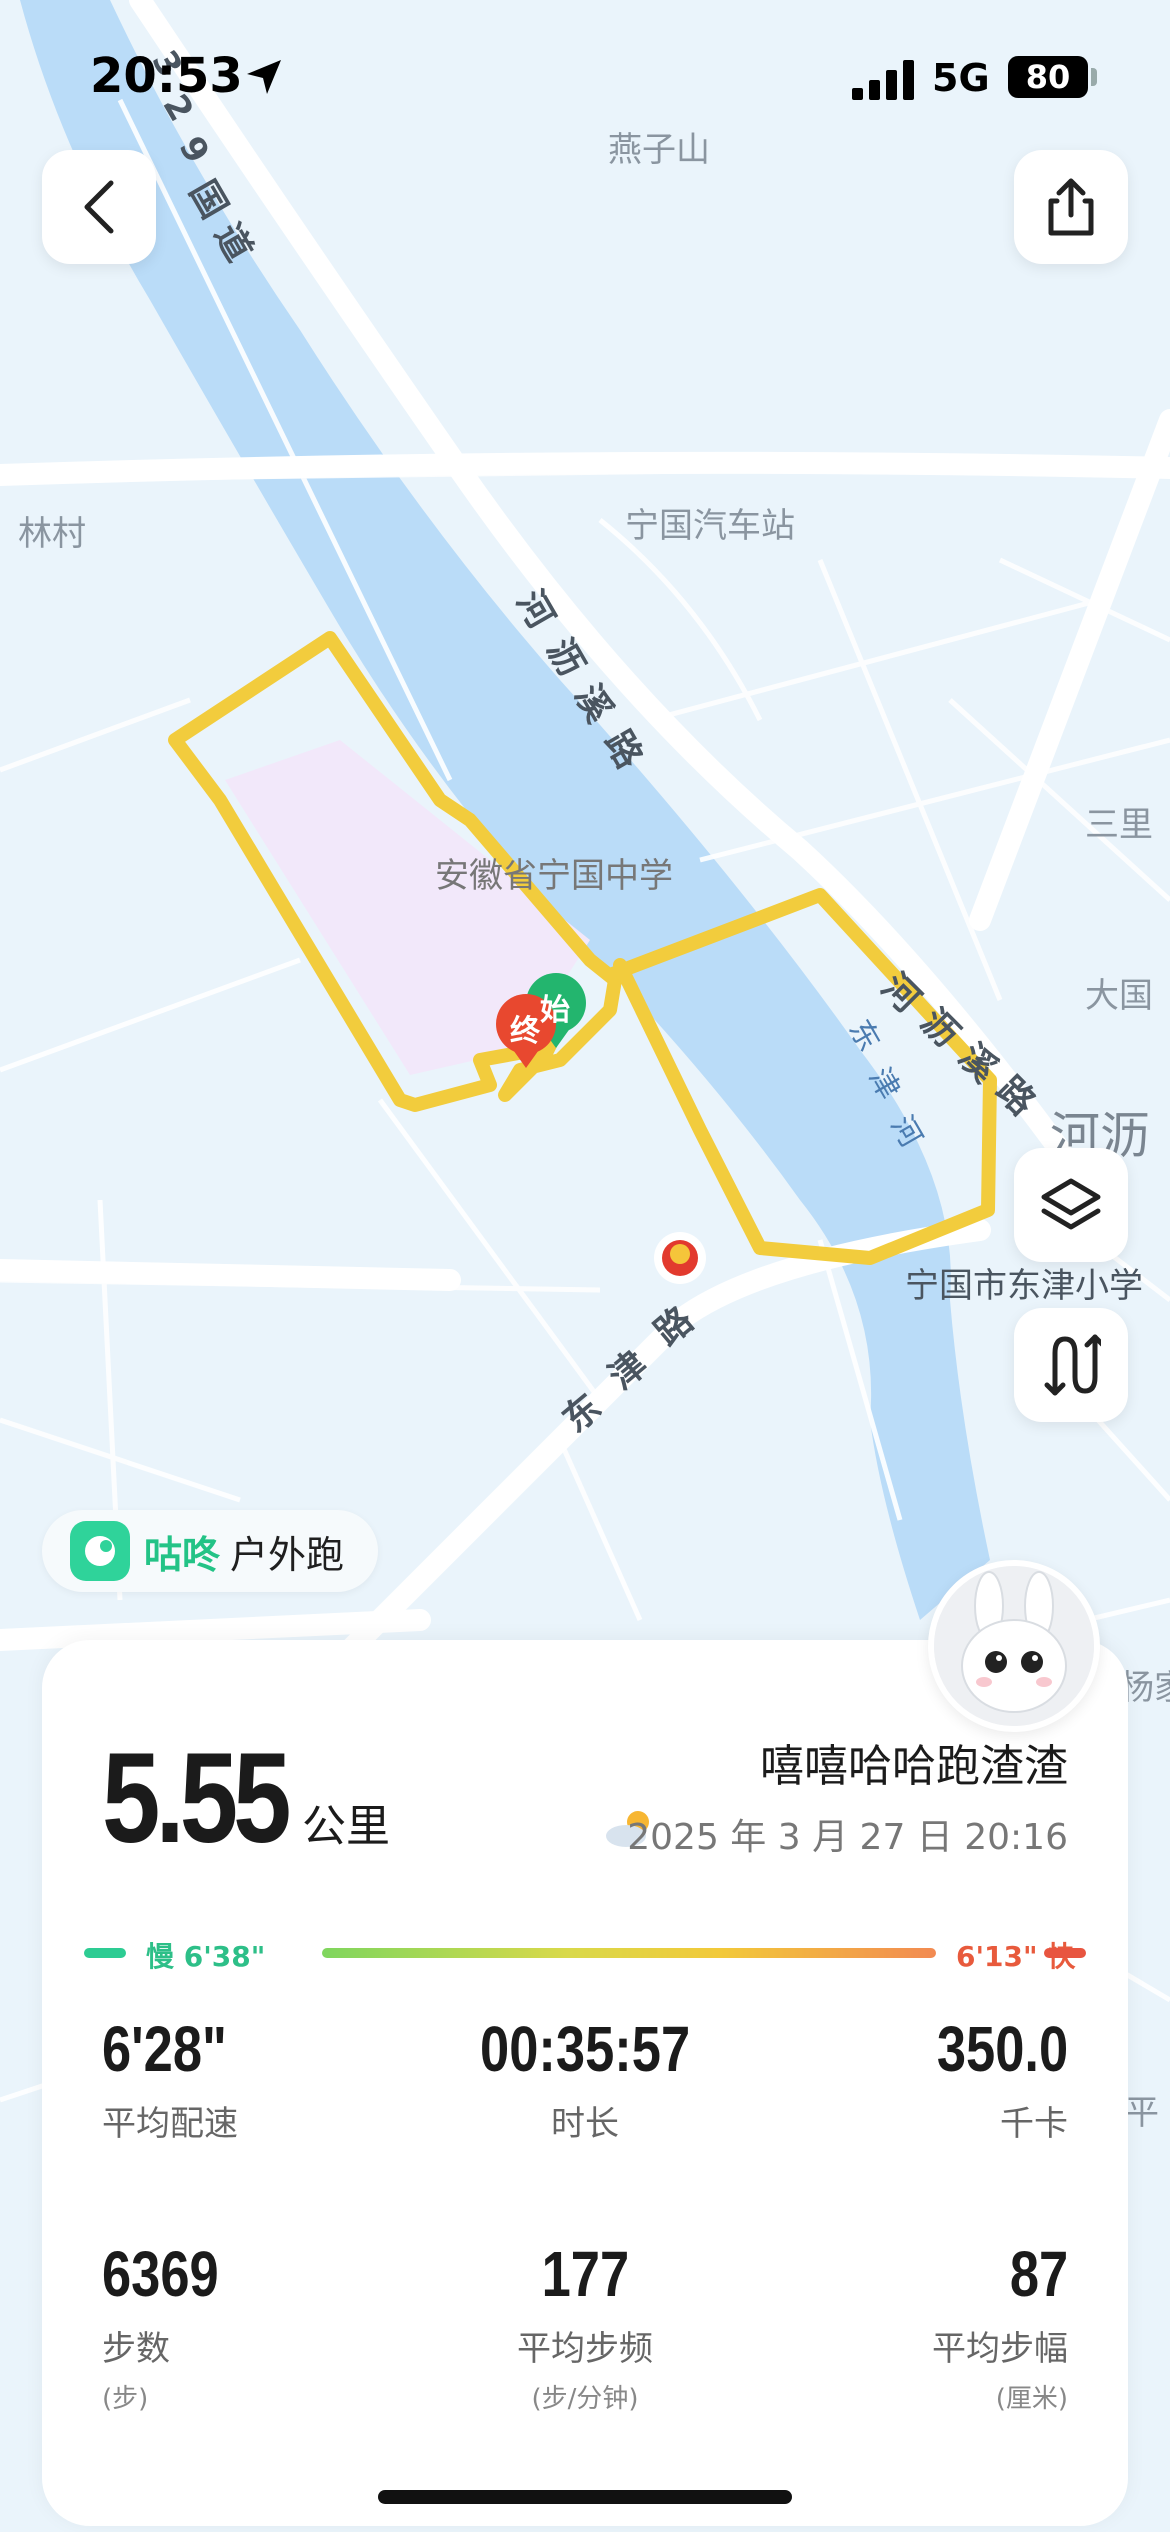  What do you see at coordinates (585, 75) in the screenshot?
I see `status-bar: 20:53 5G 80` at bounding box center [585, 75].